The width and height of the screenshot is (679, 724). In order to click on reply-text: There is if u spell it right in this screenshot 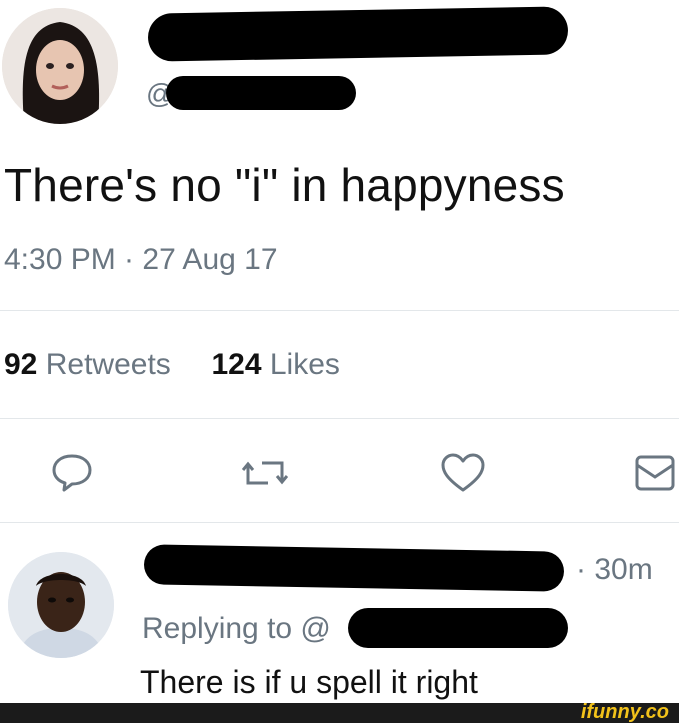, I will do `click(309, 682)`.